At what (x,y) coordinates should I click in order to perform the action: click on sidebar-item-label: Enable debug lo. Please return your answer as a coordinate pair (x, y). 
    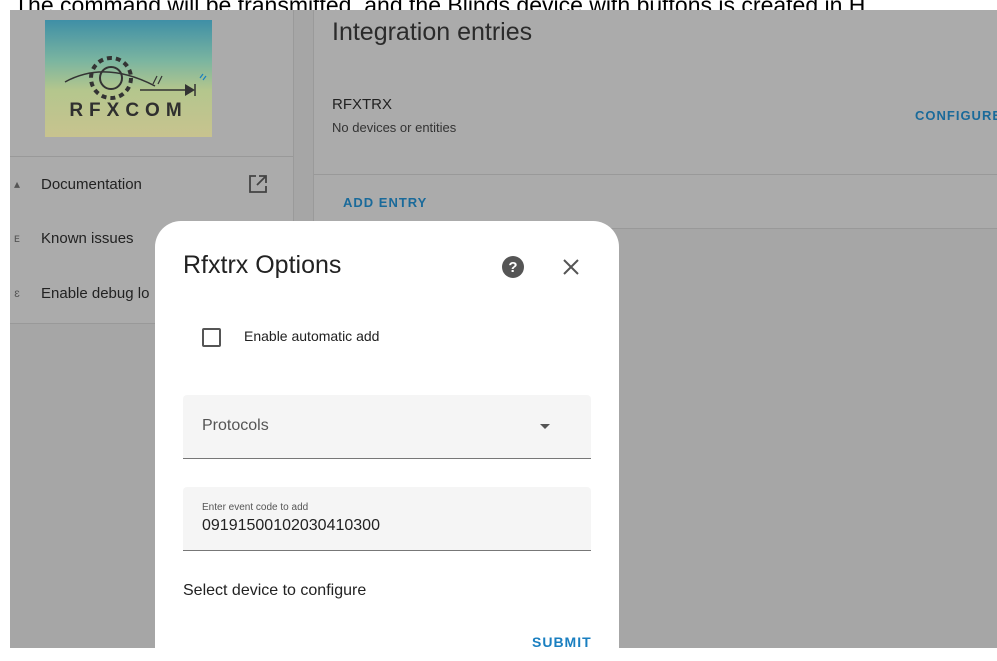
    Looking at the image, I should click on (95, 293).